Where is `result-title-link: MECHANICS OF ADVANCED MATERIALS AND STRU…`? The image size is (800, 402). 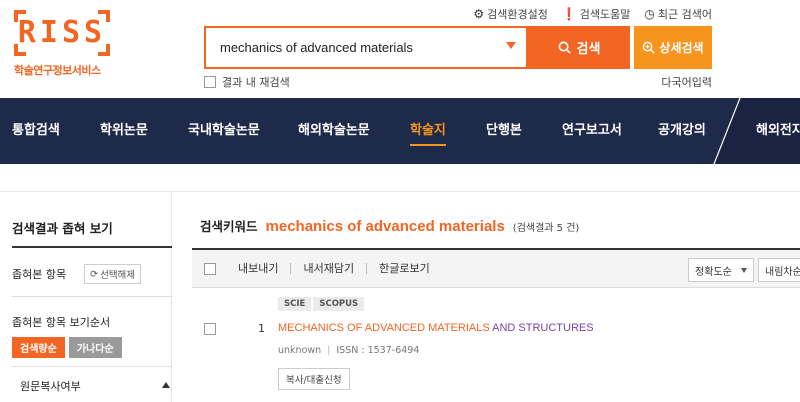 result-title-link: MECHANICS OF ADVANCED MATERIALS AND STRU… is located at coordinates (436, 328).